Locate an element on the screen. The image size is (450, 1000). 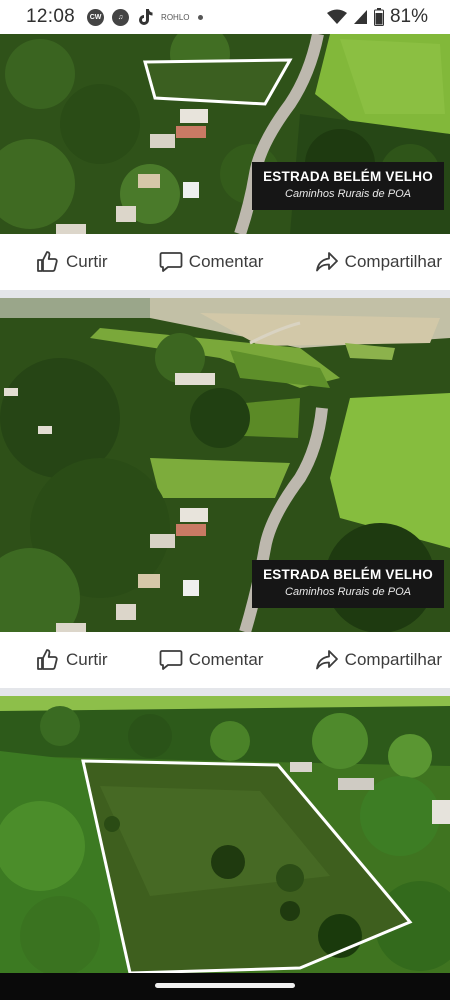
tiktok-icon is located at coordinates (146, 17).